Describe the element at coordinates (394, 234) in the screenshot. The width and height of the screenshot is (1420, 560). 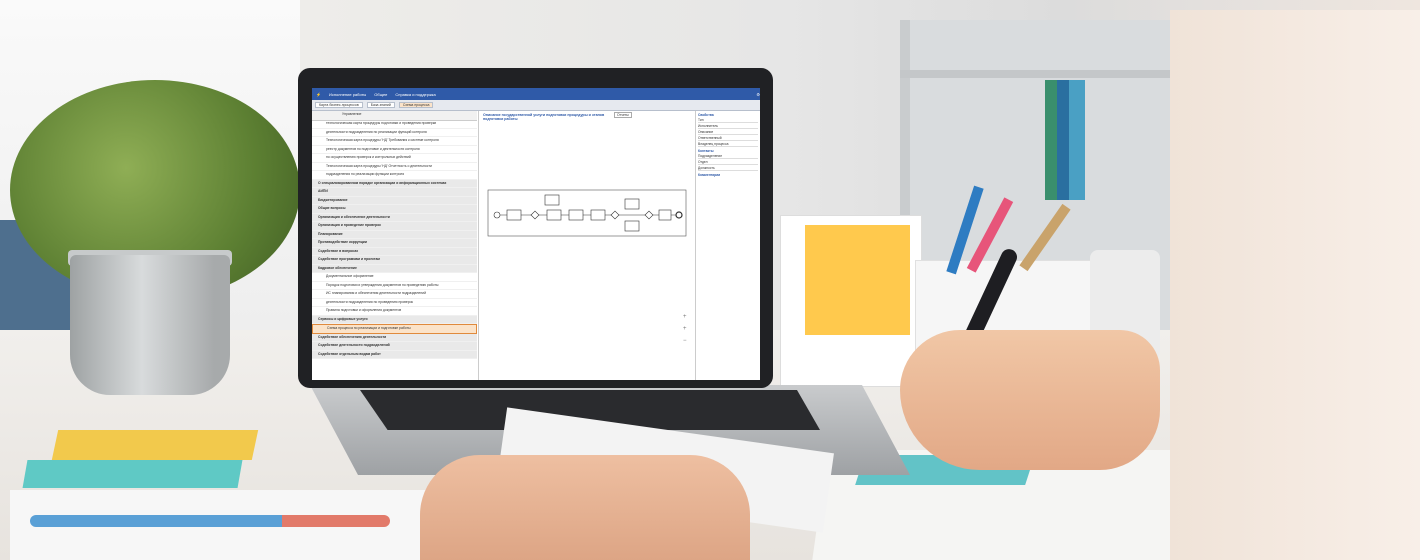
I see `tree-group: Планирование` at that location.